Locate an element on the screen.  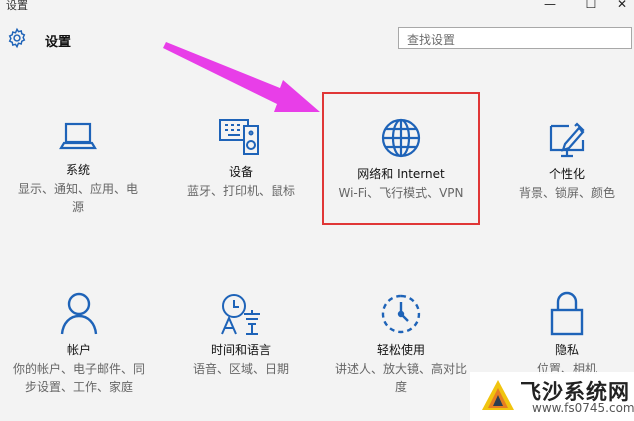
tile-time-language: 时间和语言 语音、区域、日期 is located at coordinates (241, 335).